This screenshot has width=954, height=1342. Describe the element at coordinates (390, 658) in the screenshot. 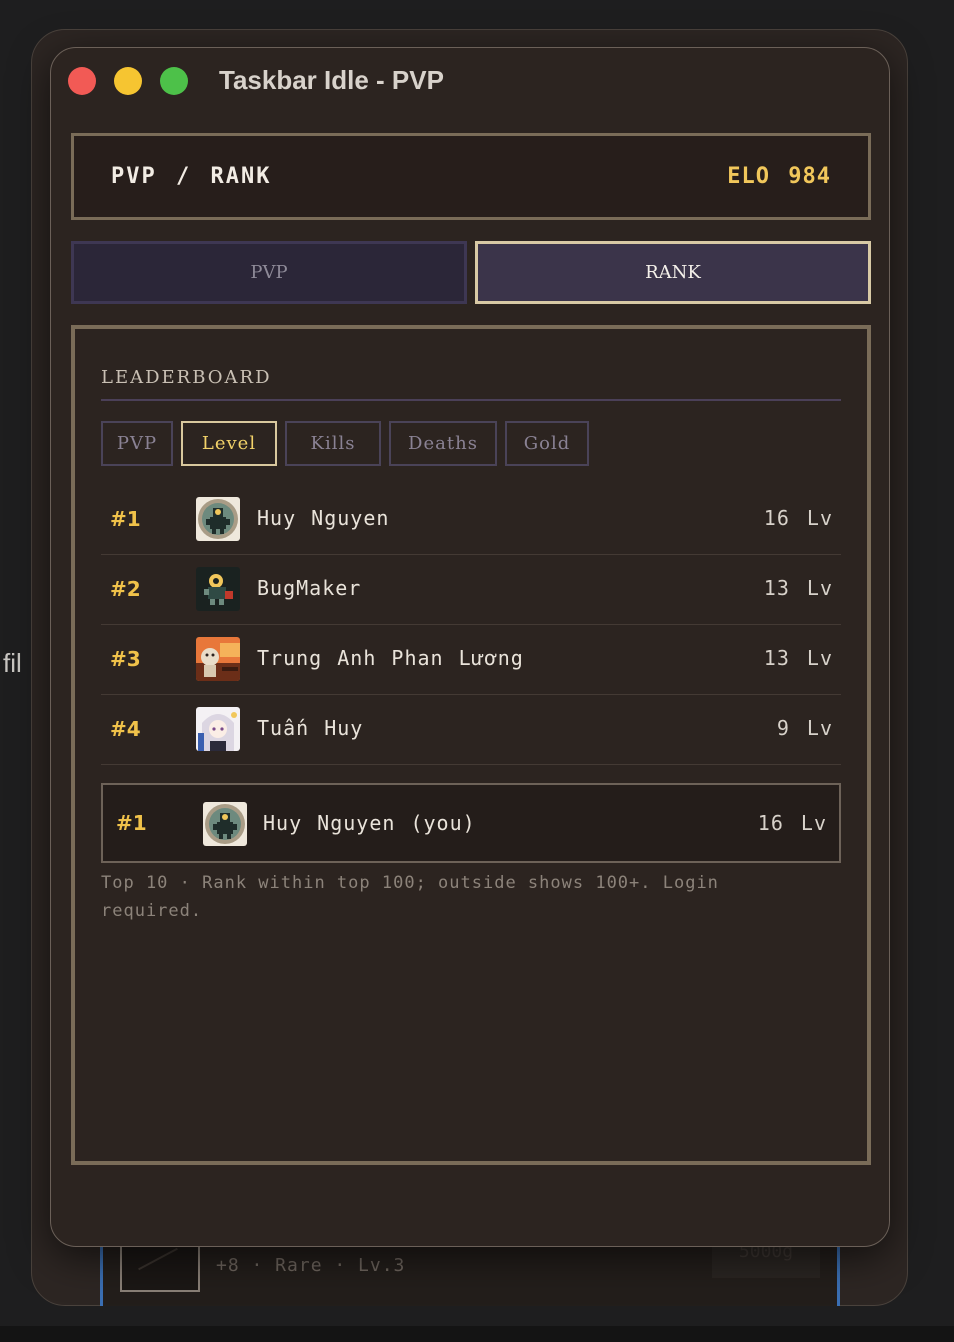

I see `player-name: Trung Anh Phan Lương` at that location.